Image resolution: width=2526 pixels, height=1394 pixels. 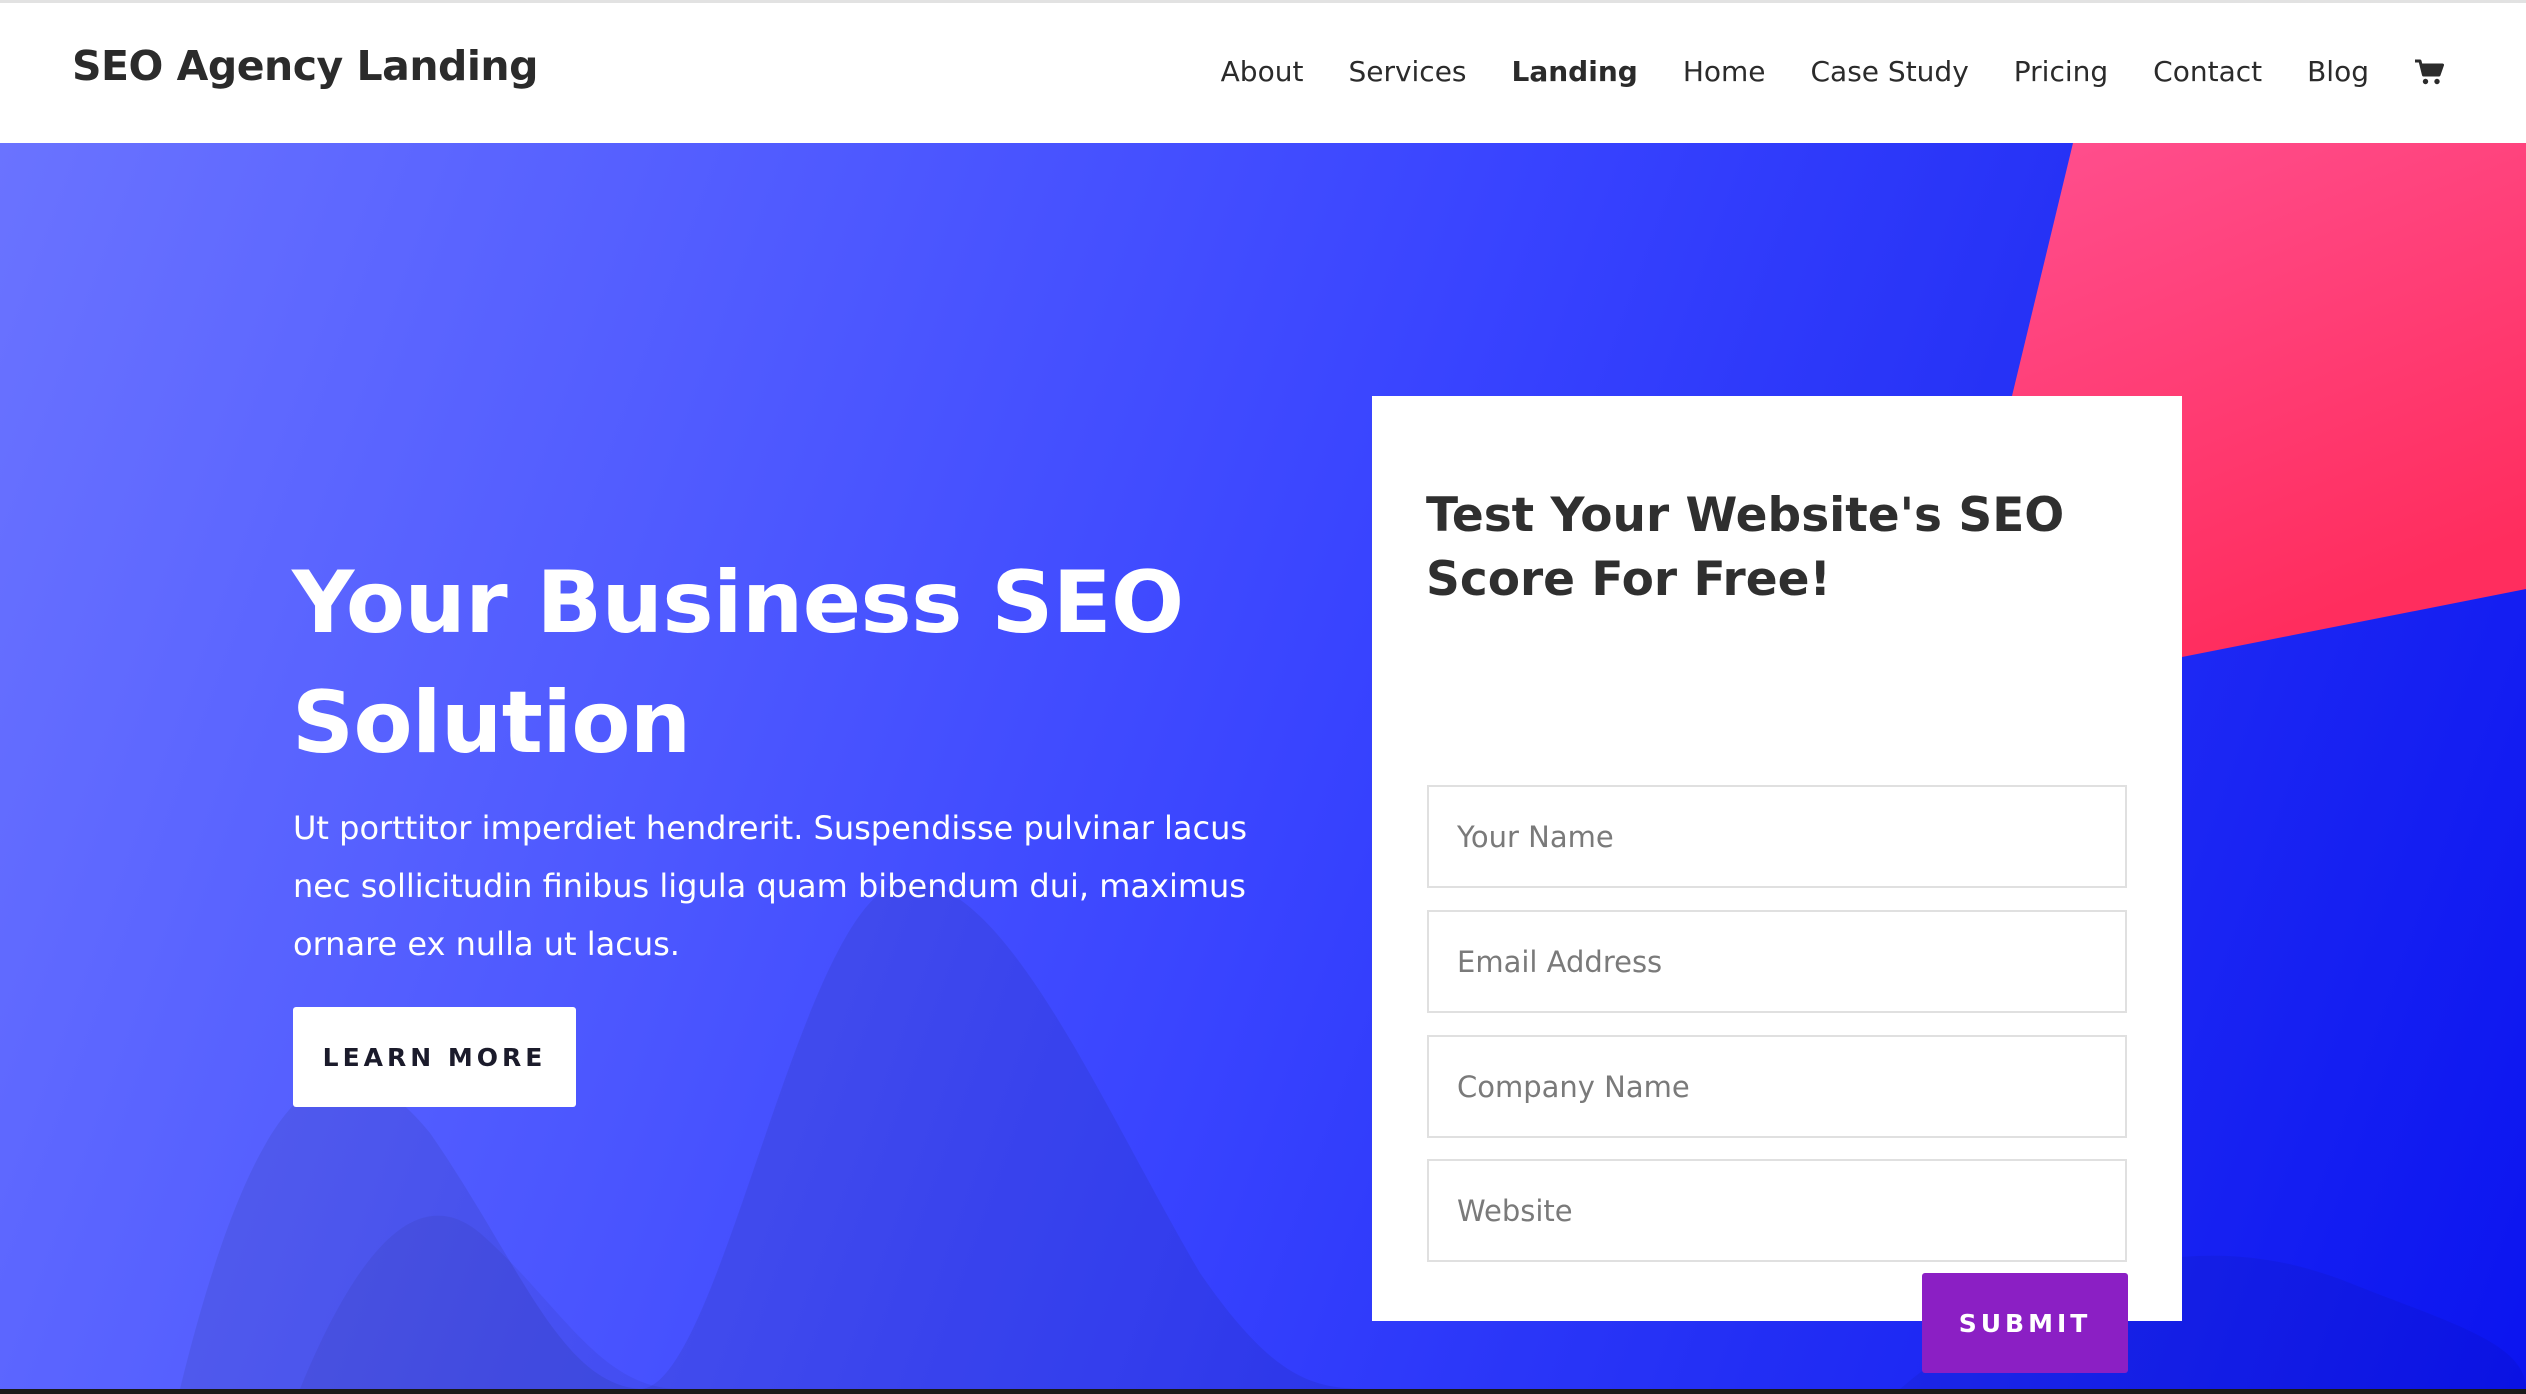 I want to click on shopping-cart-icon, so click(x=2429, y=72).